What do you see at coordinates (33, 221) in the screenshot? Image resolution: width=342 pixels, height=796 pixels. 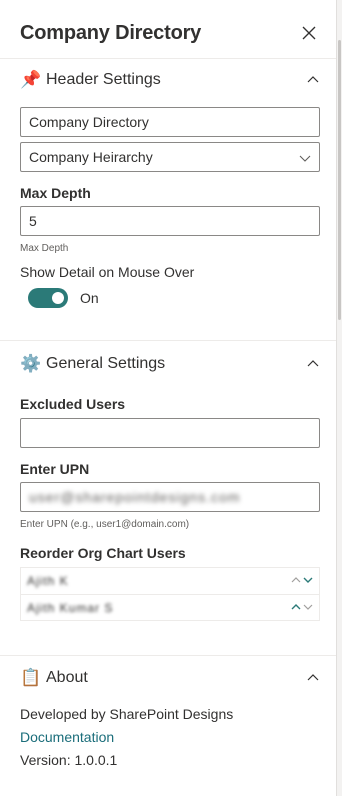 I see `max-depth-value: 5` at bounding box center [33, 221].